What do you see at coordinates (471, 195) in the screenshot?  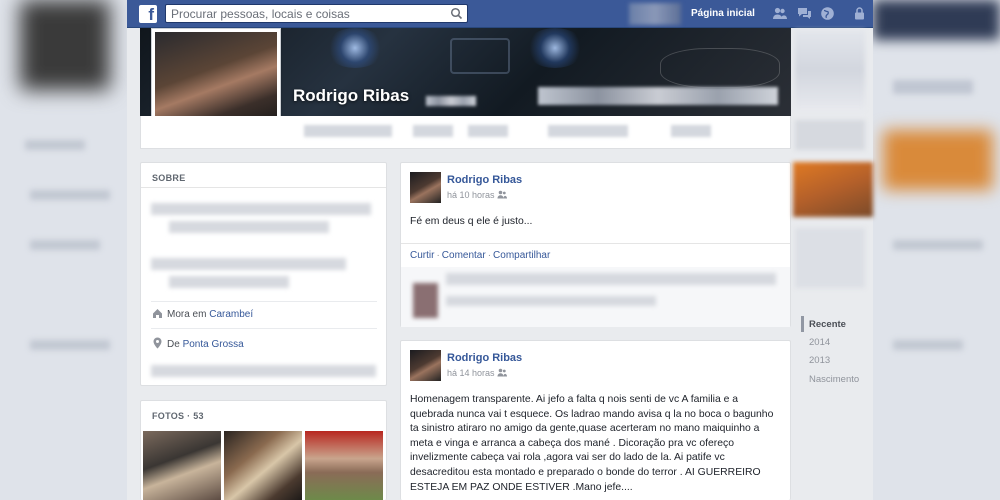 I see `post-time-text: há 10 horas` at bounding box center [471, 195].